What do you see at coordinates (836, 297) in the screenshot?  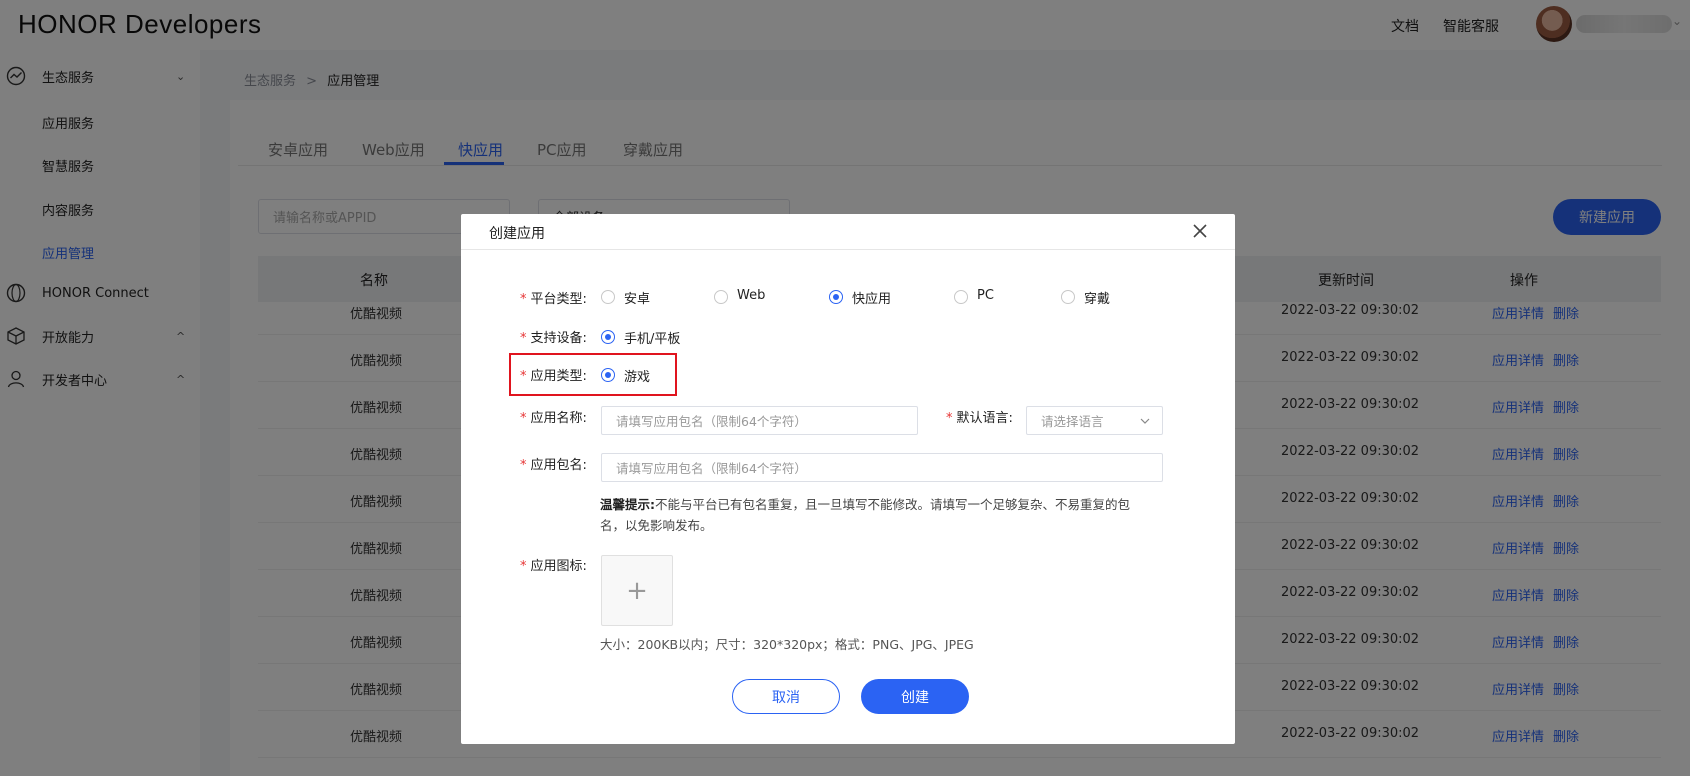 I see `radio-quick-app` at bounding box center [836, 297].